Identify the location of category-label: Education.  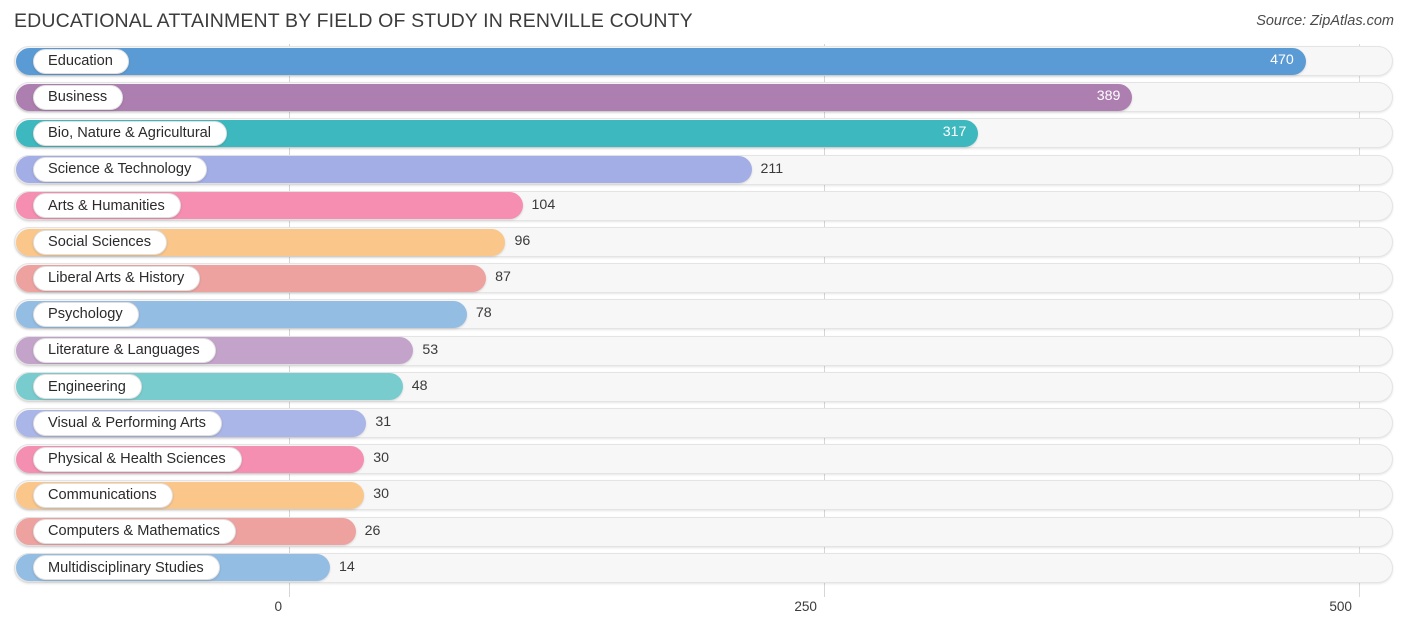
(80, 60).